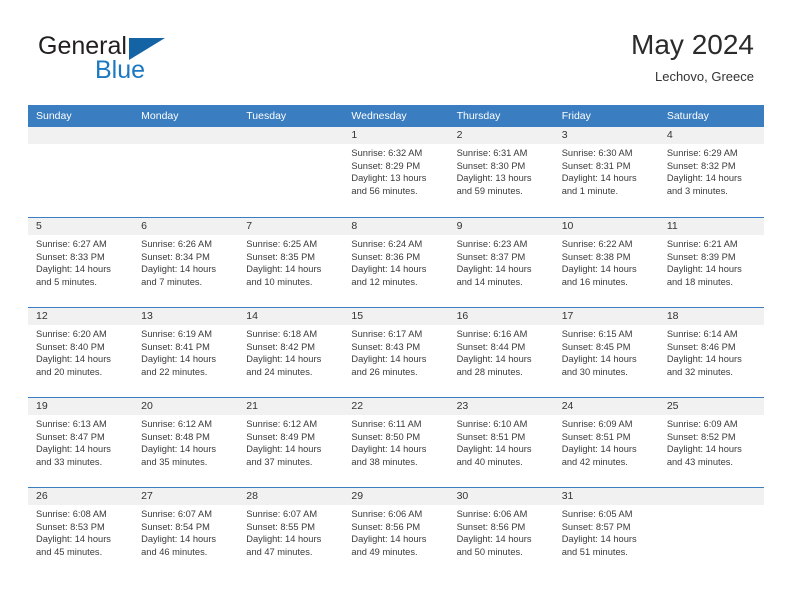 The width and height of the screenshot is (792, 612). I want to click on daylight-text-line2: and 56 minutes., so click(384, 190).